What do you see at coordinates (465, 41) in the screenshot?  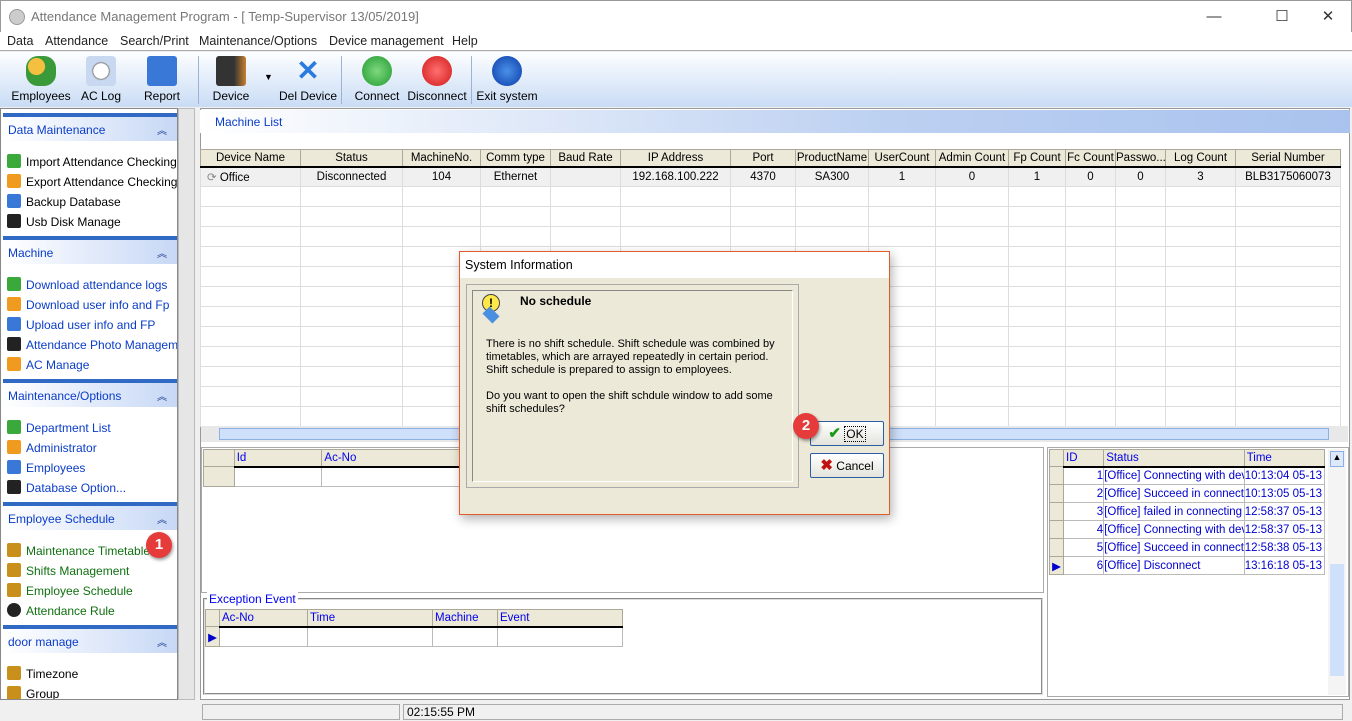 I see `menu-help: Help` at bounding box center [465, 41].